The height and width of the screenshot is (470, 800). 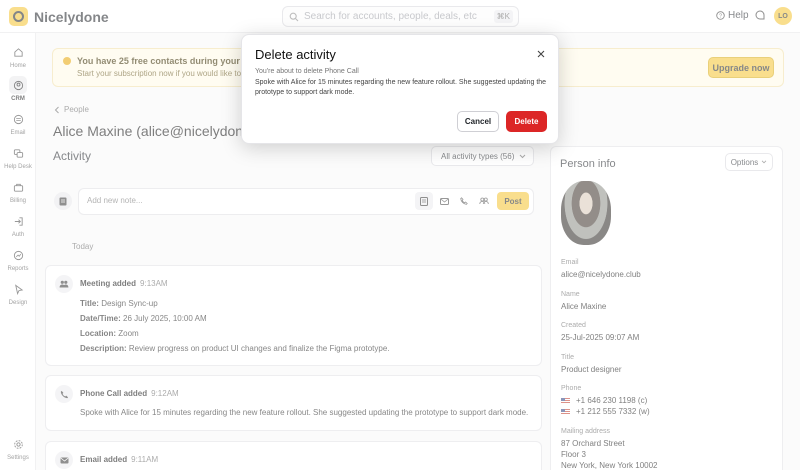 I want to click on cancel-button: Cancel, so click(x=478, y=121).